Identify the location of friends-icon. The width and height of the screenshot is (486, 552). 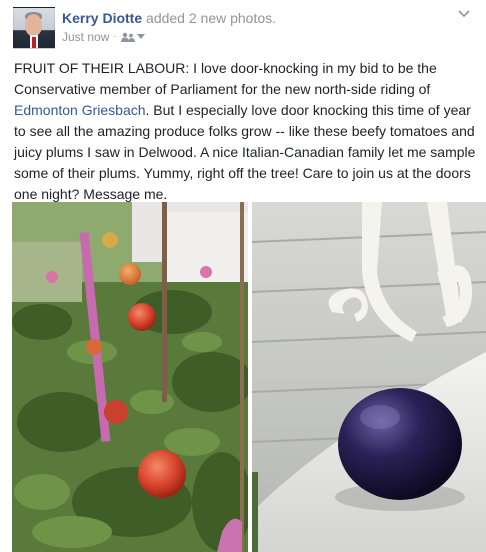
(132, 37).